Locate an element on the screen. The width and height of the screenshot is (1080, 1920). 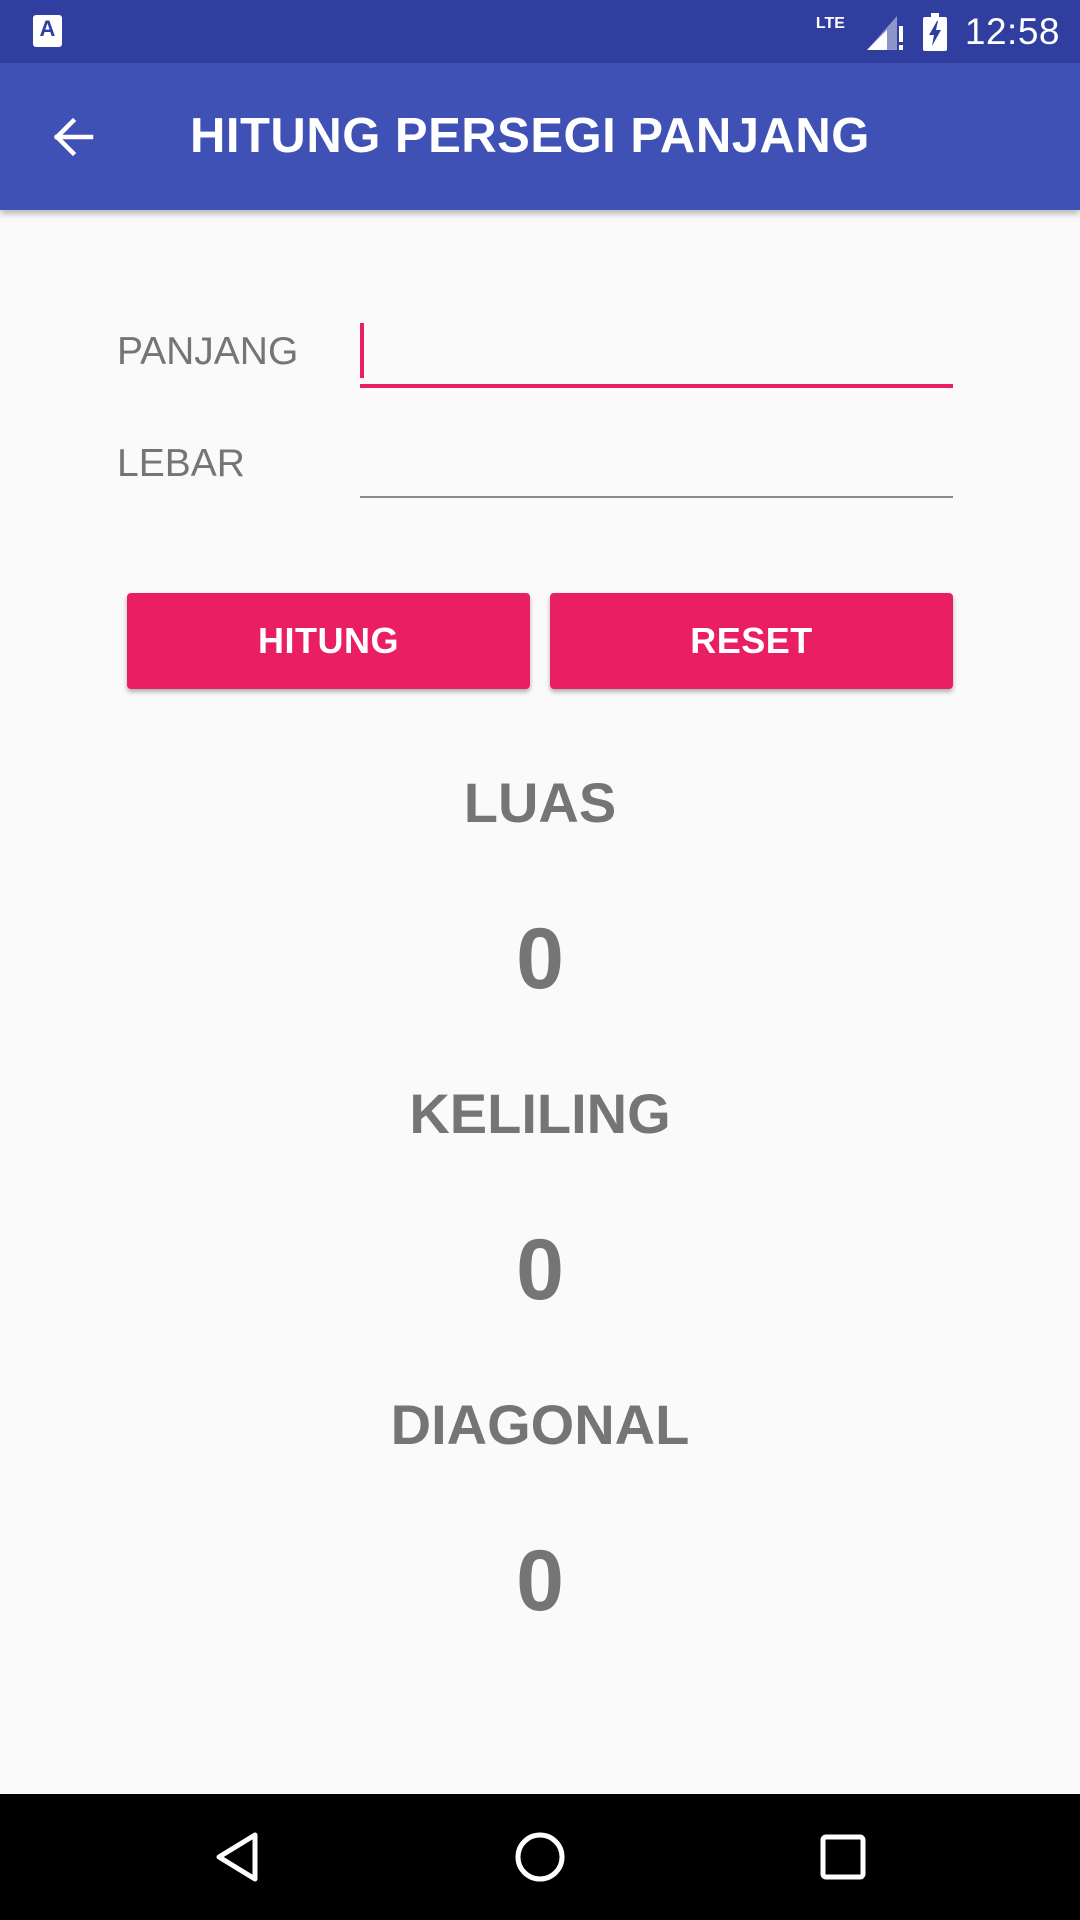
network-type-label: LTE is located at coordinates (830, 23).